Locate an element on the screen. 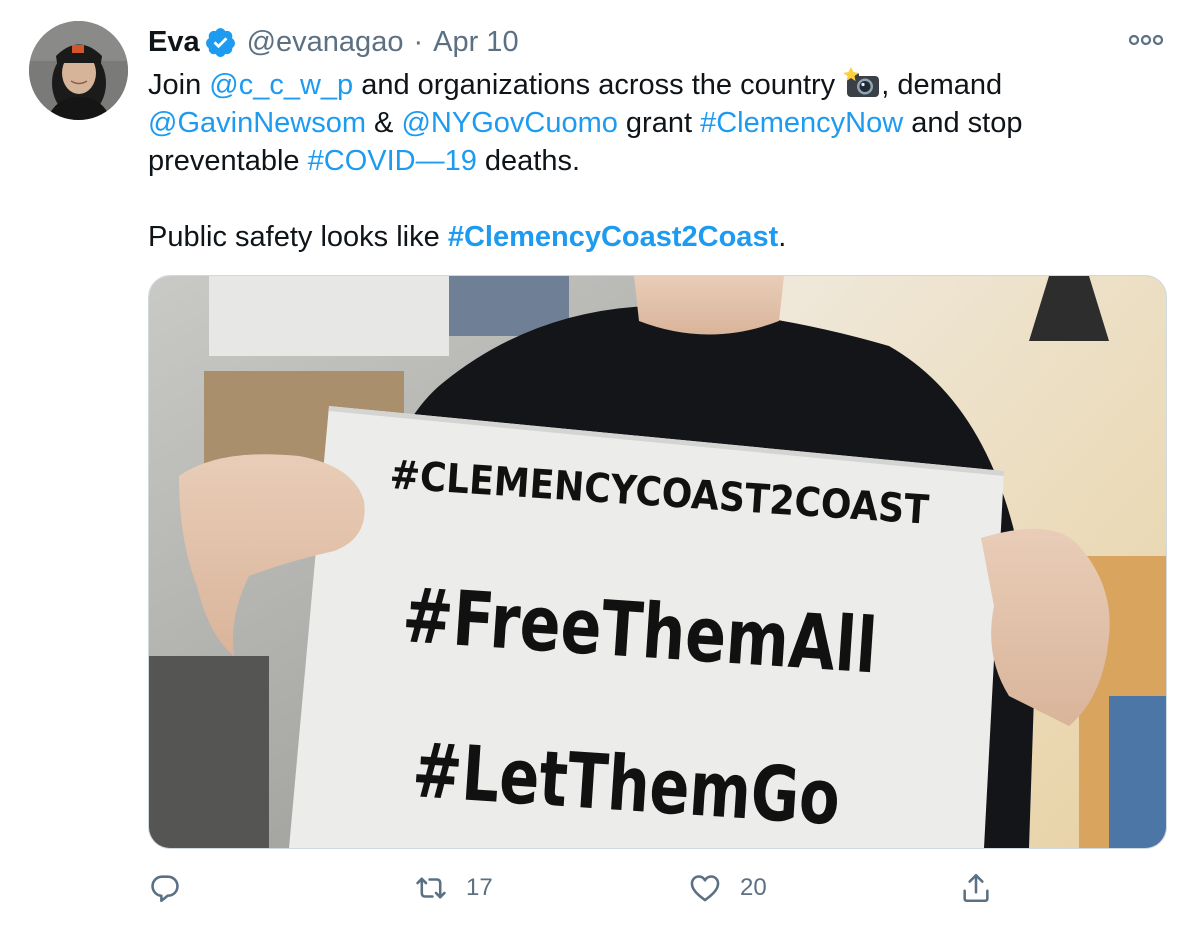 The width and height of the screenshot is (1196, 928). text-span: . is located at coordinates (782, 237).